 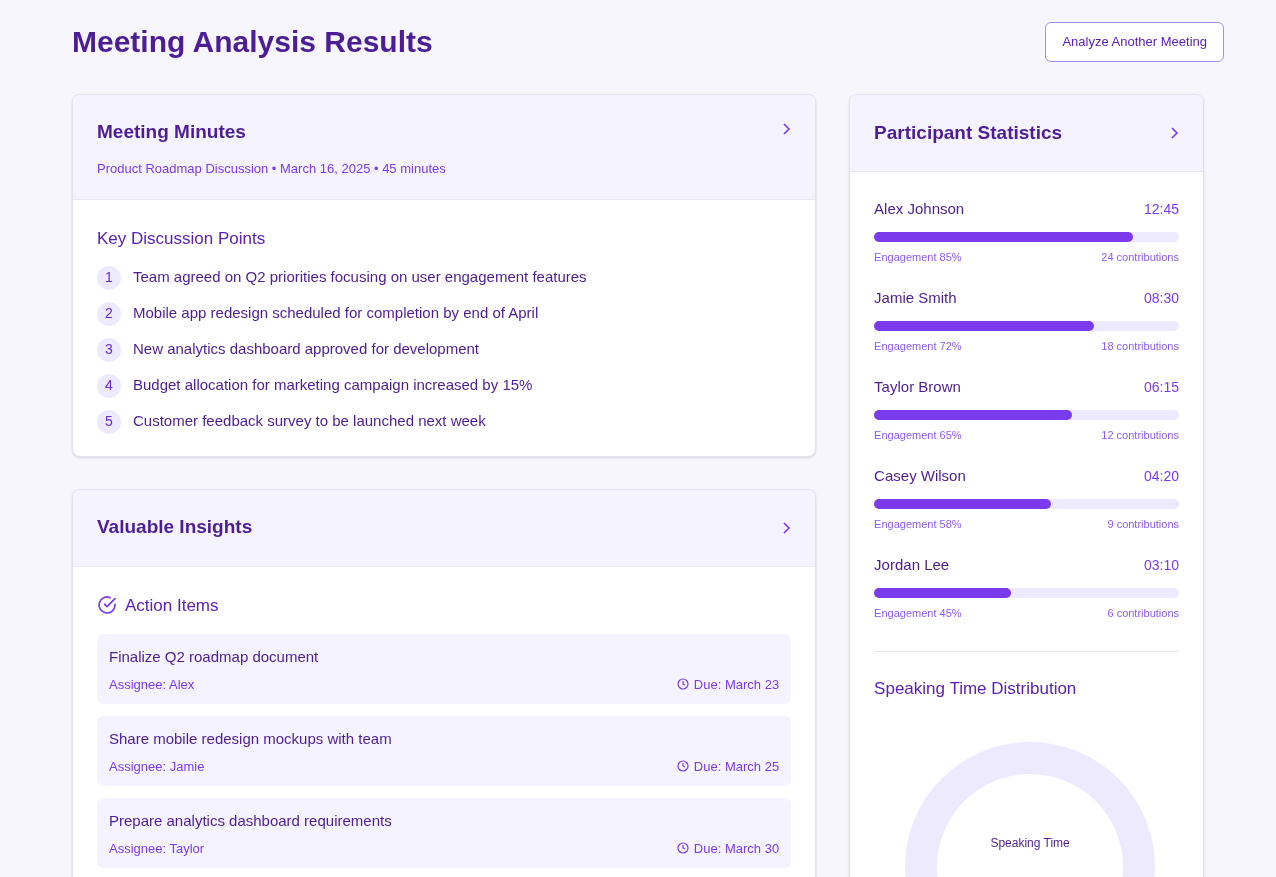 What do you see at coordinates (919, 209) in the screenshot?
I see `participant-name: Alex Johnson` at bounding box center [919, 209].